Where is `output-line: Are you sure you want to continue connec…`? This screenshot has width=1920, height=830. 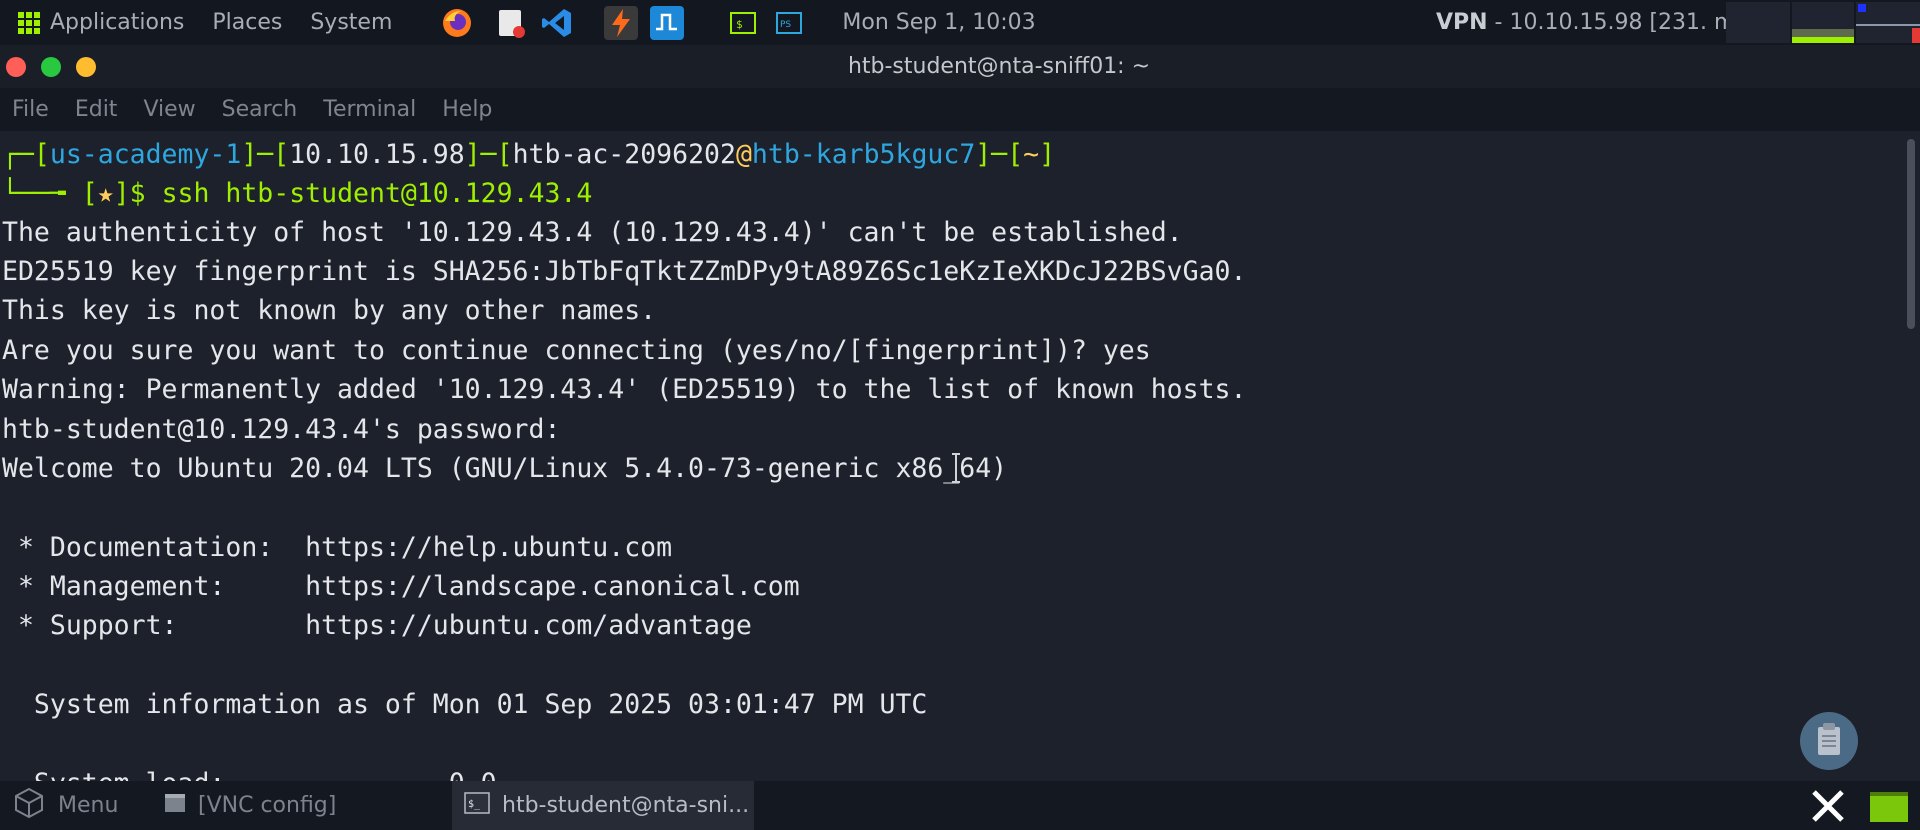 output-line: Are you sure you want to continue connec… is located at coordinates (576, 350).